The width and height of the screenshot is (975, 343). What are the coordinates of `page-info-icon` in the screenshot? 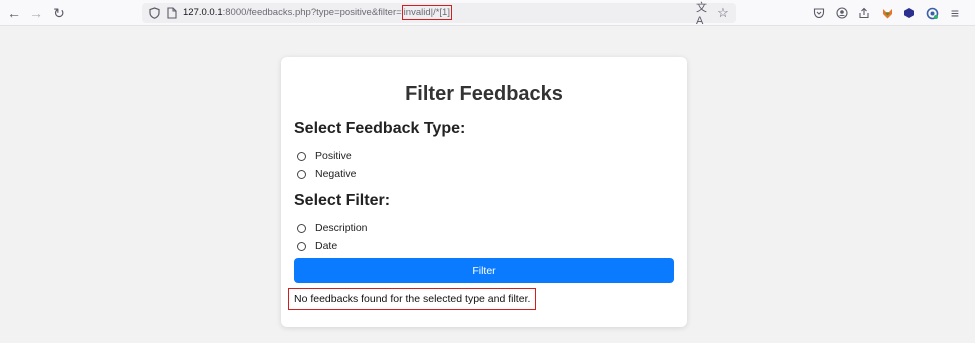 It's located at (172, 13).